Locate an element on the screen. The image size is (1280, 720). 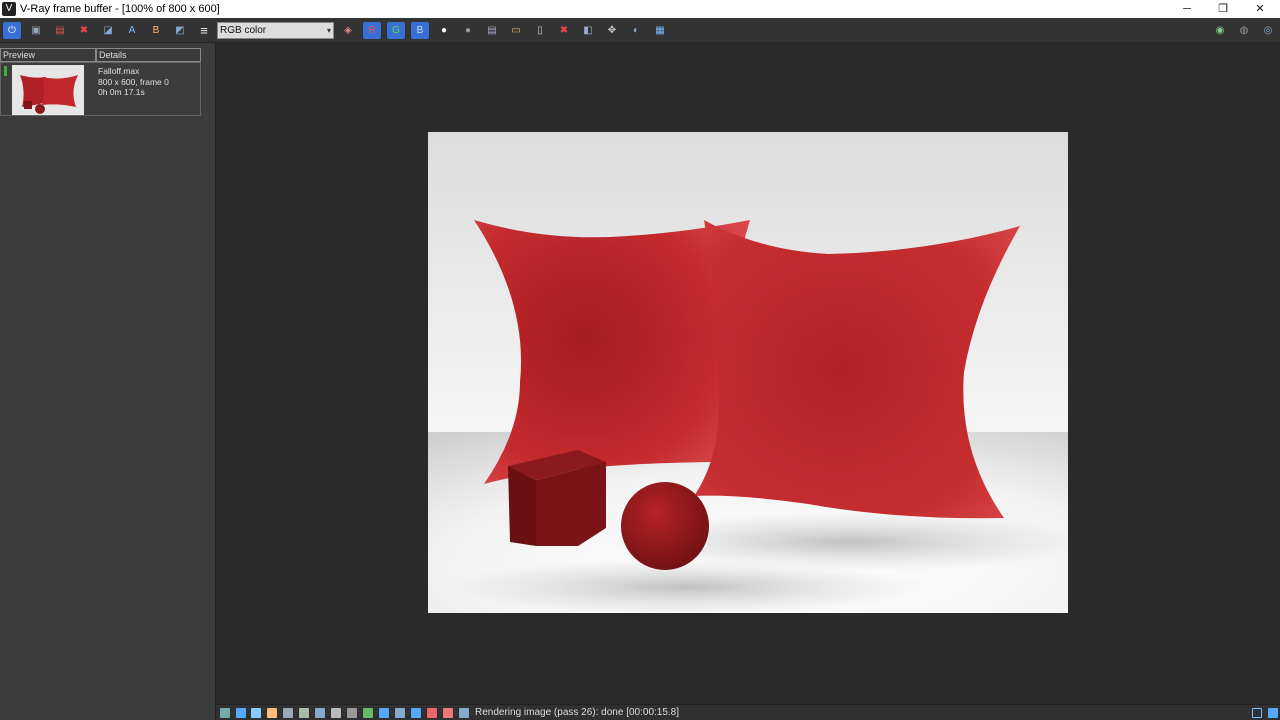
history-header: Preview Details is located at coordinates (100, 55).